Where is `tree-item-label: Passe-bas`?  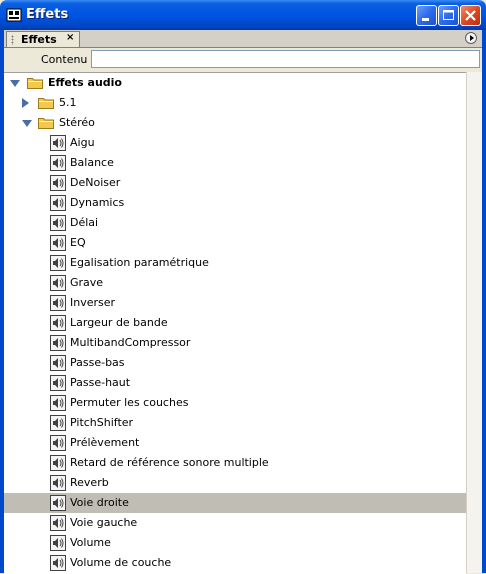 tree-item-label: Passe-bas is located at coordinates (97, 362).